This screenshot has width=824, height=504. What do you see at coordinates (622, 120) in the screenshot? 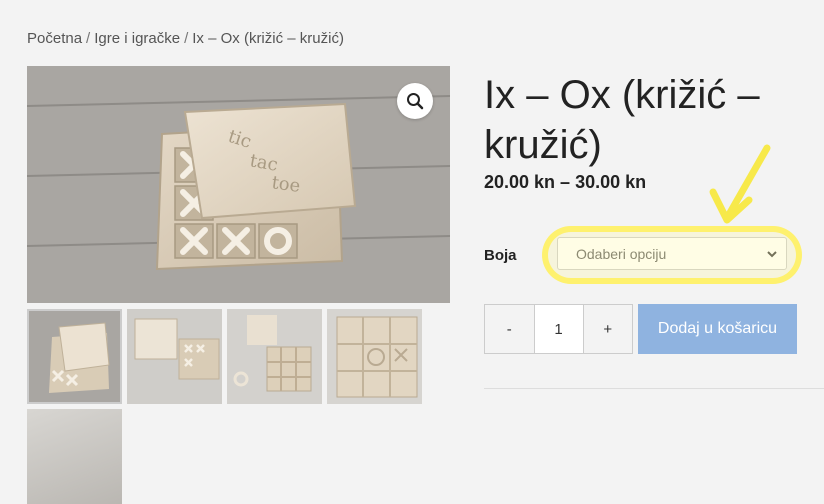
I see `product-title: Ix – Ox (križić – kružić)` at bounding box center [622, 120].